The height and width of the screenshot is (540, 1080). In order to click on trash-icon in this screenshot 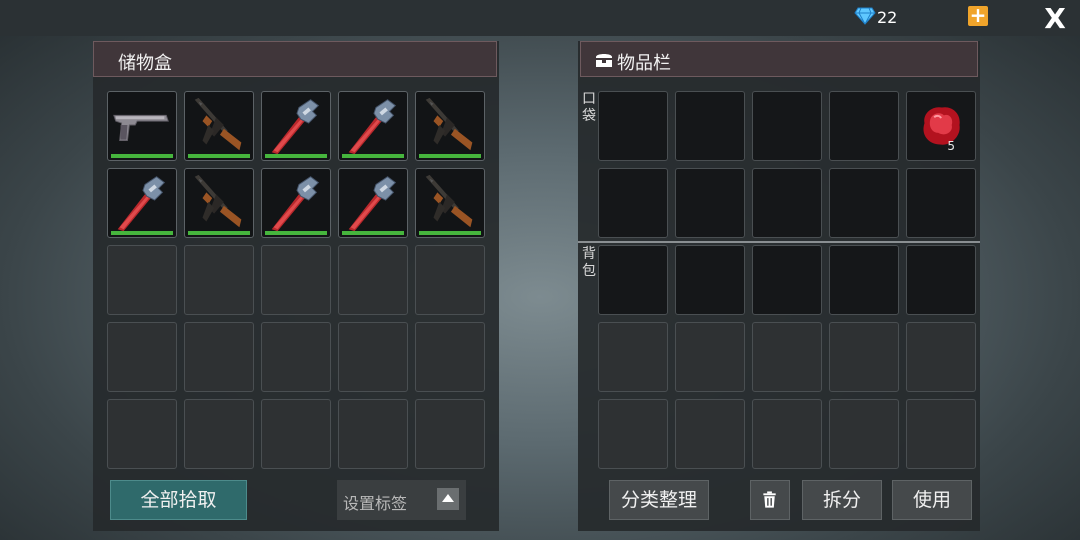, I will do `click(769, 499)`.